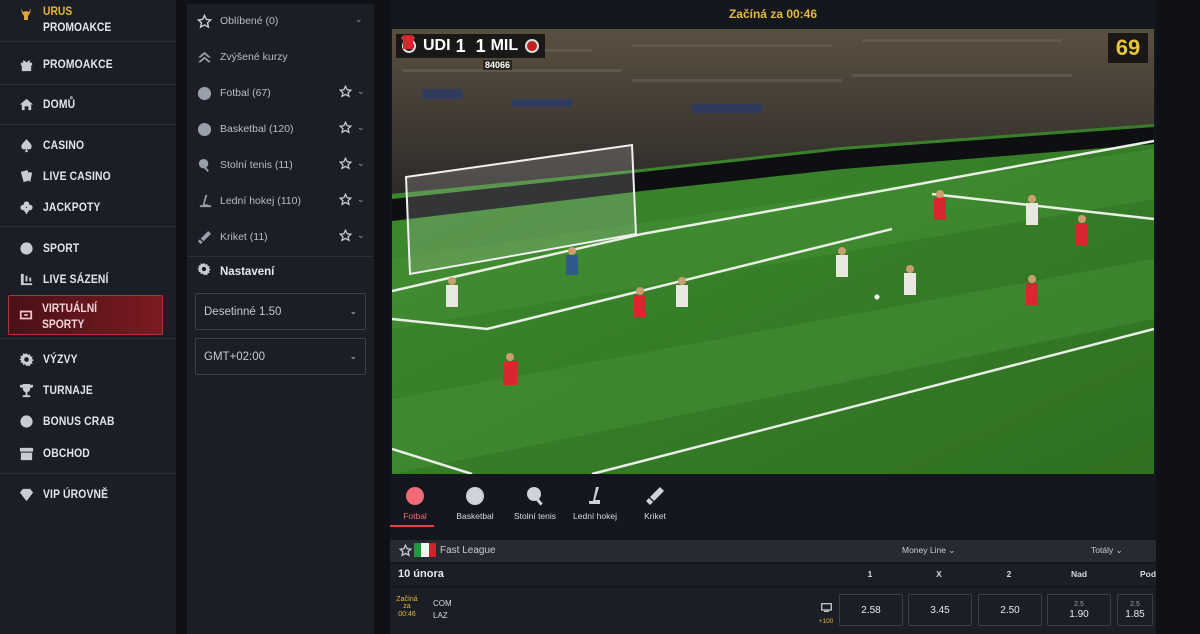  I want to click on nav-item-label: JACKPOTY, so click(72, 207).